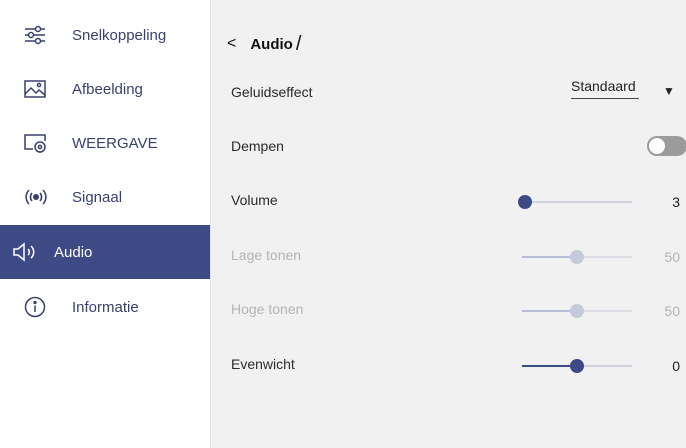  Describe the element at coordinates (448, 148) in the screenshot. I see `mute-row: Dempen` at that location.